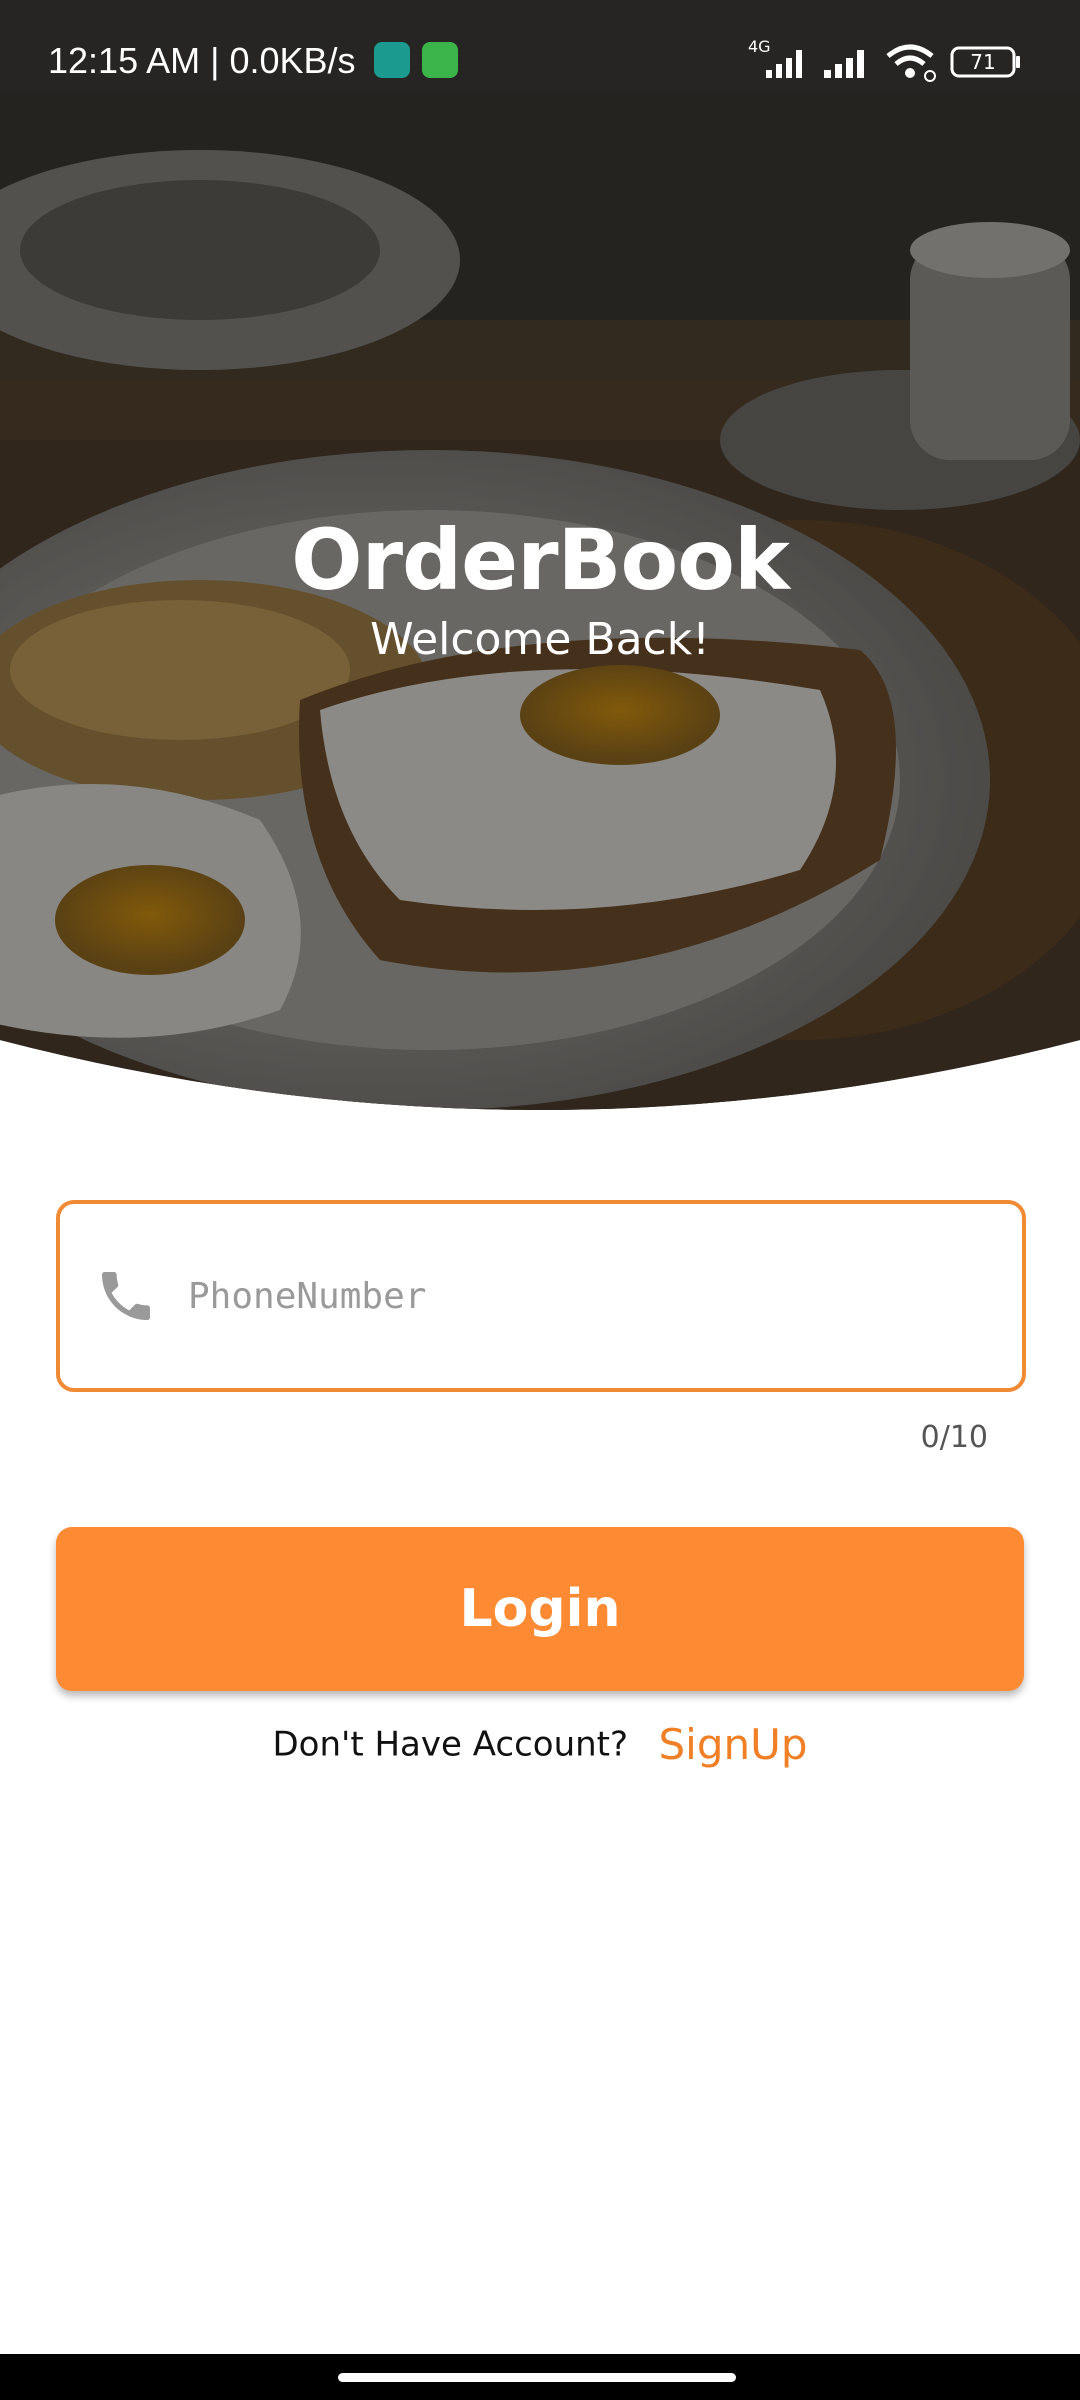  I want to click on signup-prompt: Don't Have Account?, so click(450, 1744).